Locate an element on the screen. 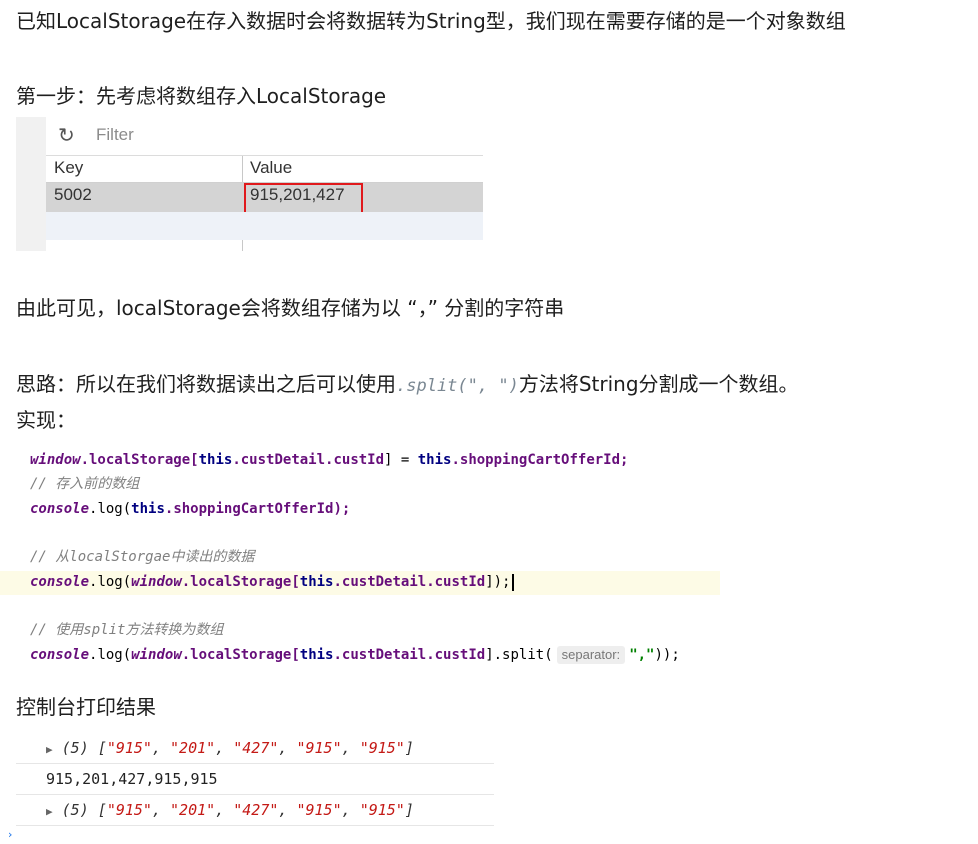 The height and width of the screenshot is (844, 978). empty-row is located at coordinates (264, 226).